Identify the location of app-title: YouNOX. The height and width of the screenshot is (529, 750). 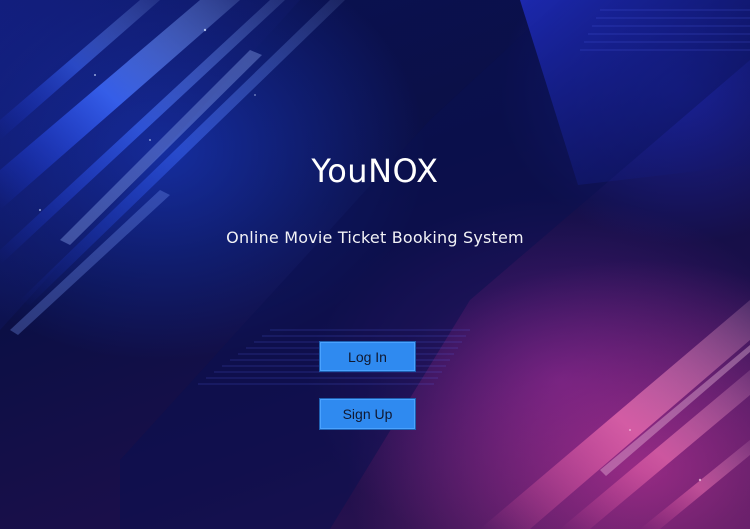
(375, 171).